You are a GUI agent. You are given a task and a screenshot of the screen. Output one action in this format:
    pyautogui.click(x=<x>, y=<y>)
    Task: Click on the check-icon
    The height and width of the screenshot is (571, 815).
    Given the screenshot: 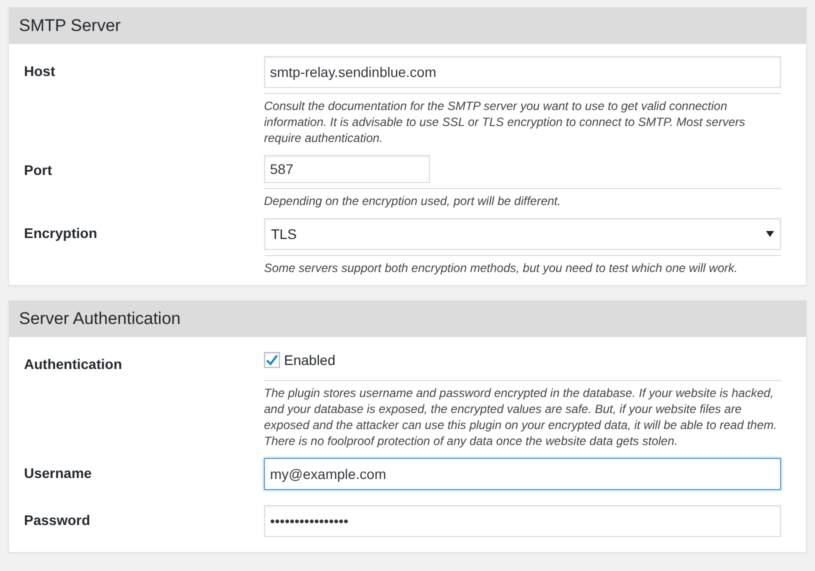 What is the action you would take?
    pyautogui.click(x=272, y=360)
    